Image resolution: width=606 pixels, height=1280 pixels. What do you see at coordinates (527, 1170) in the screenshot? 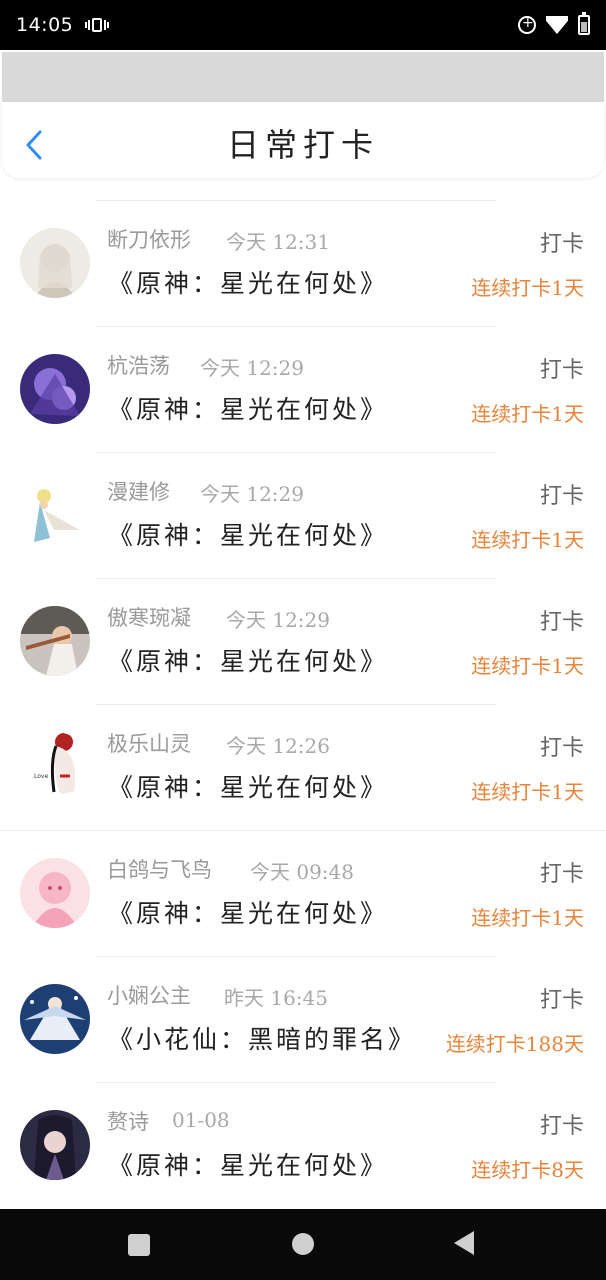
I see `streak-label: 连续打卡8天` at bounding box center [527, 1170].